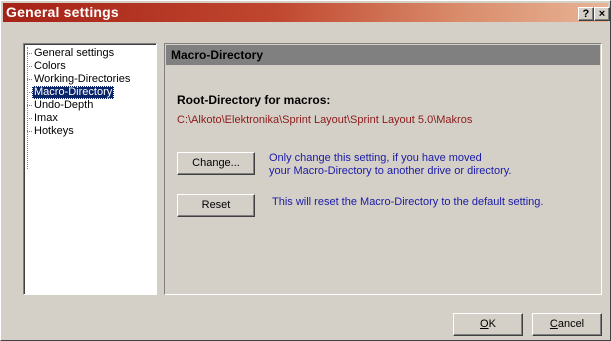  What do you see at coordinates (82, 79) in the screenshot?
I see `tree-item-working-directories: Working-Directories` at bounding box center [82, 79].